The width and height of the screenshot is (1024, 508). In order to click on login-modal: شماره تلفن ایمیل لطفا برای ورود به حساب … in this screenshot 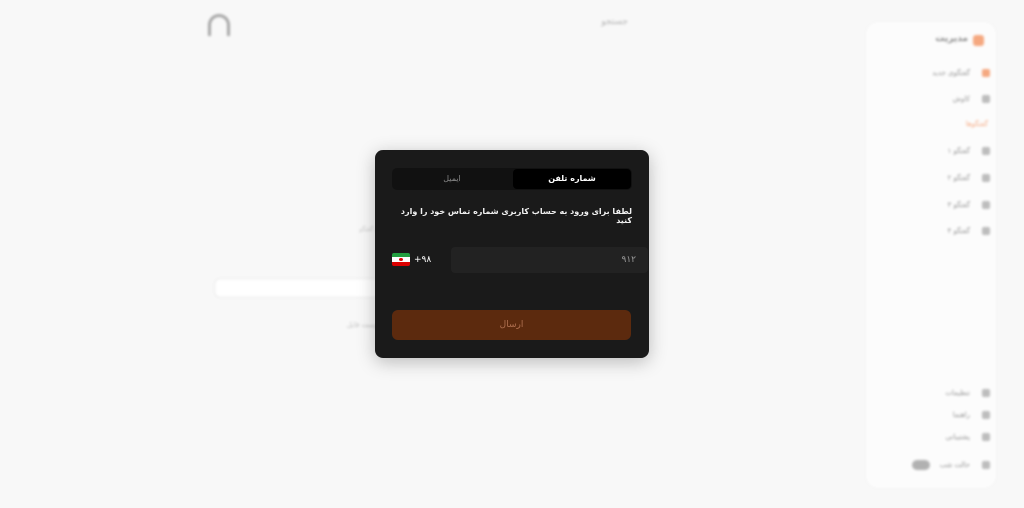, I will do `click(512, 254)`.